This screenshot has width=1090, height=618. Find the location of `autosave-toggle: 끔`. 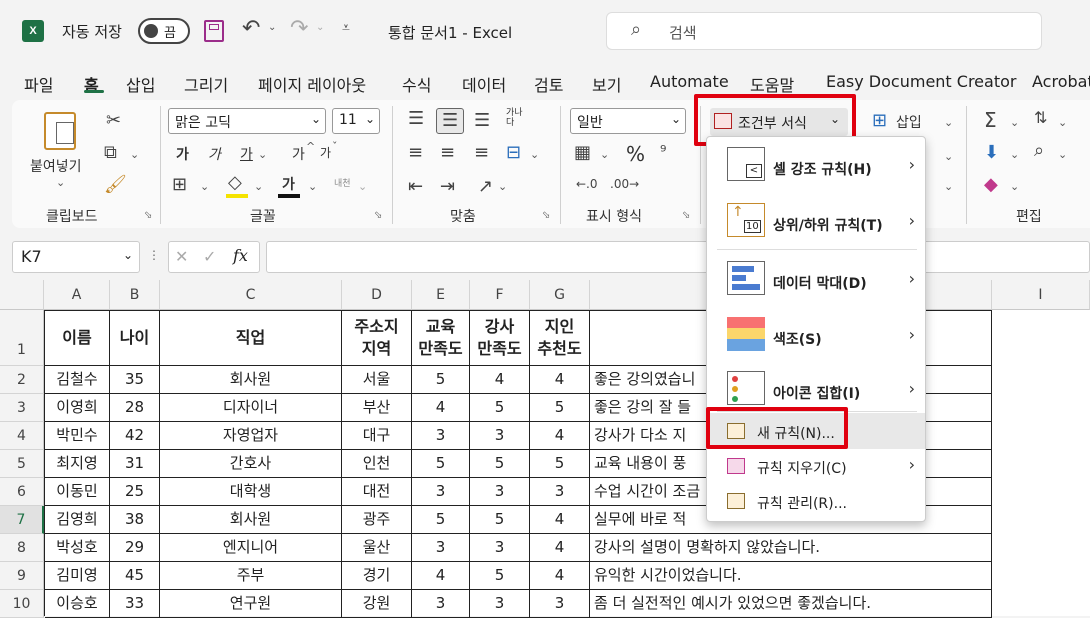

autosave-toggle: 끔 is located at coordinates (164, 31).